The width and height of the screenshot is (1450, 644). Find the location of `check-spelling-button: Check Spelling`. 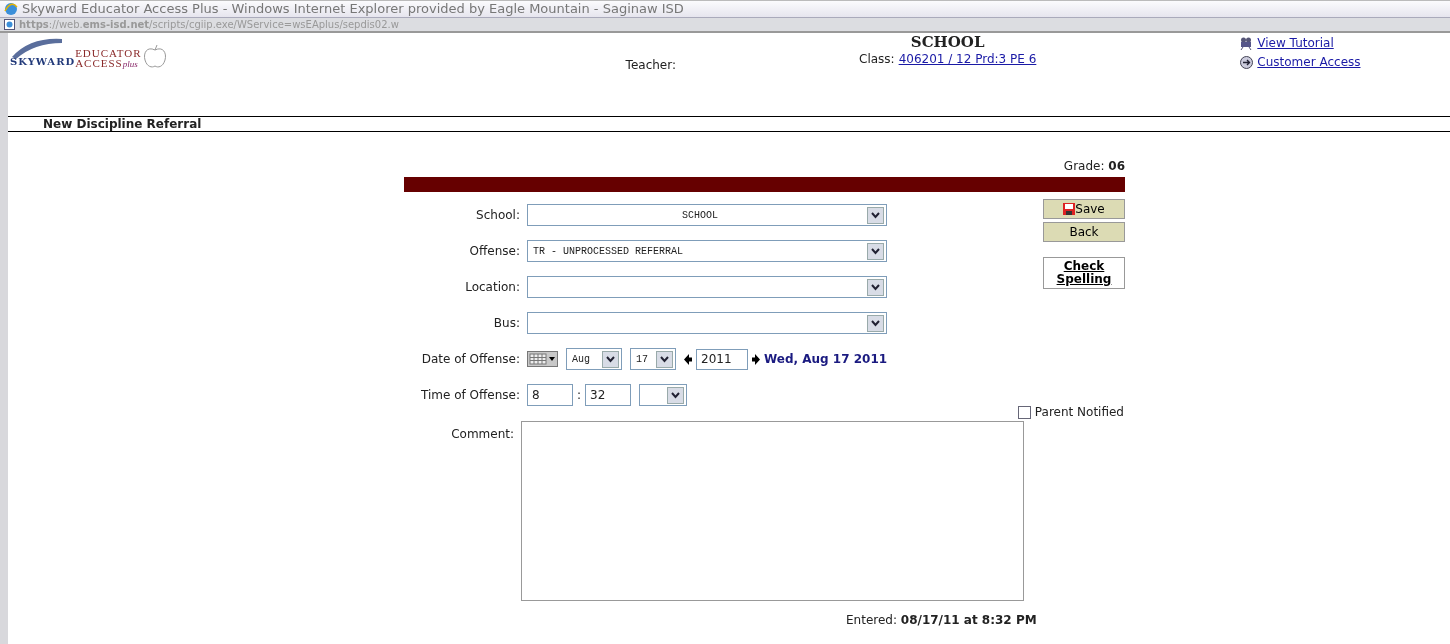

check-spelling-button: Check Spelling is located at coordinates (1084, 273).